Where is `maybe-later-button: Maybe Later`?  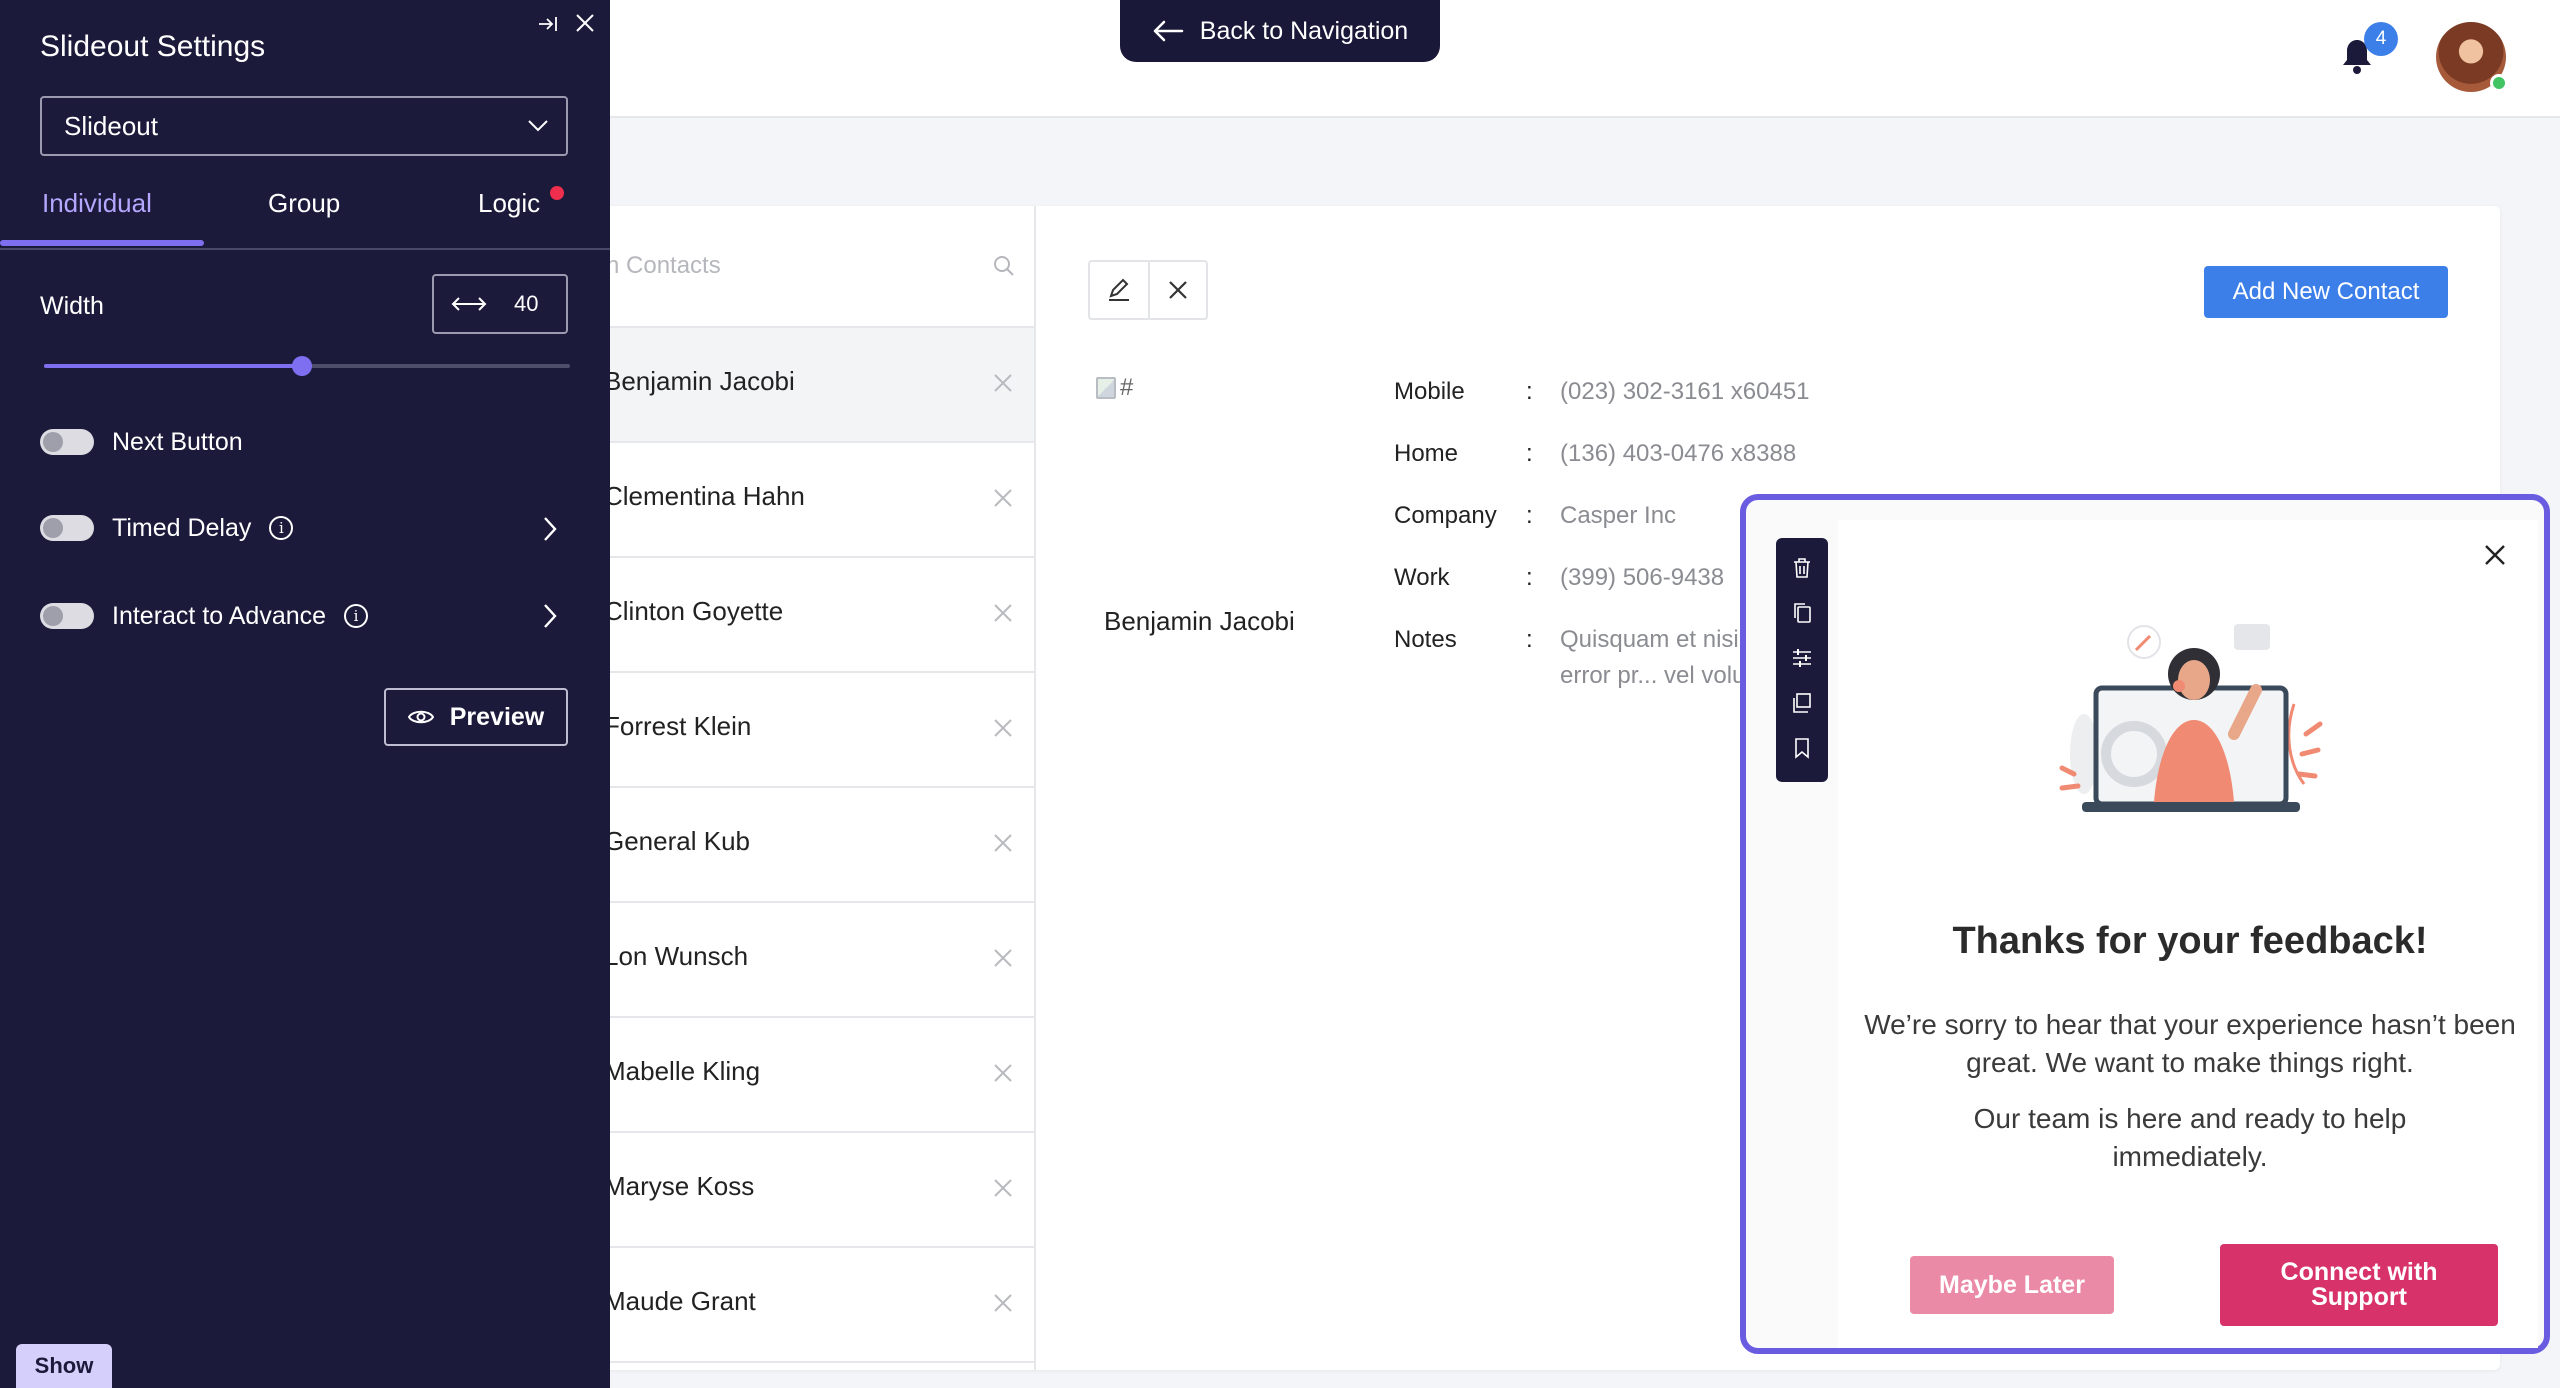 maybe-later-button: Maybe Later is located at coordinates (2012, 1285).